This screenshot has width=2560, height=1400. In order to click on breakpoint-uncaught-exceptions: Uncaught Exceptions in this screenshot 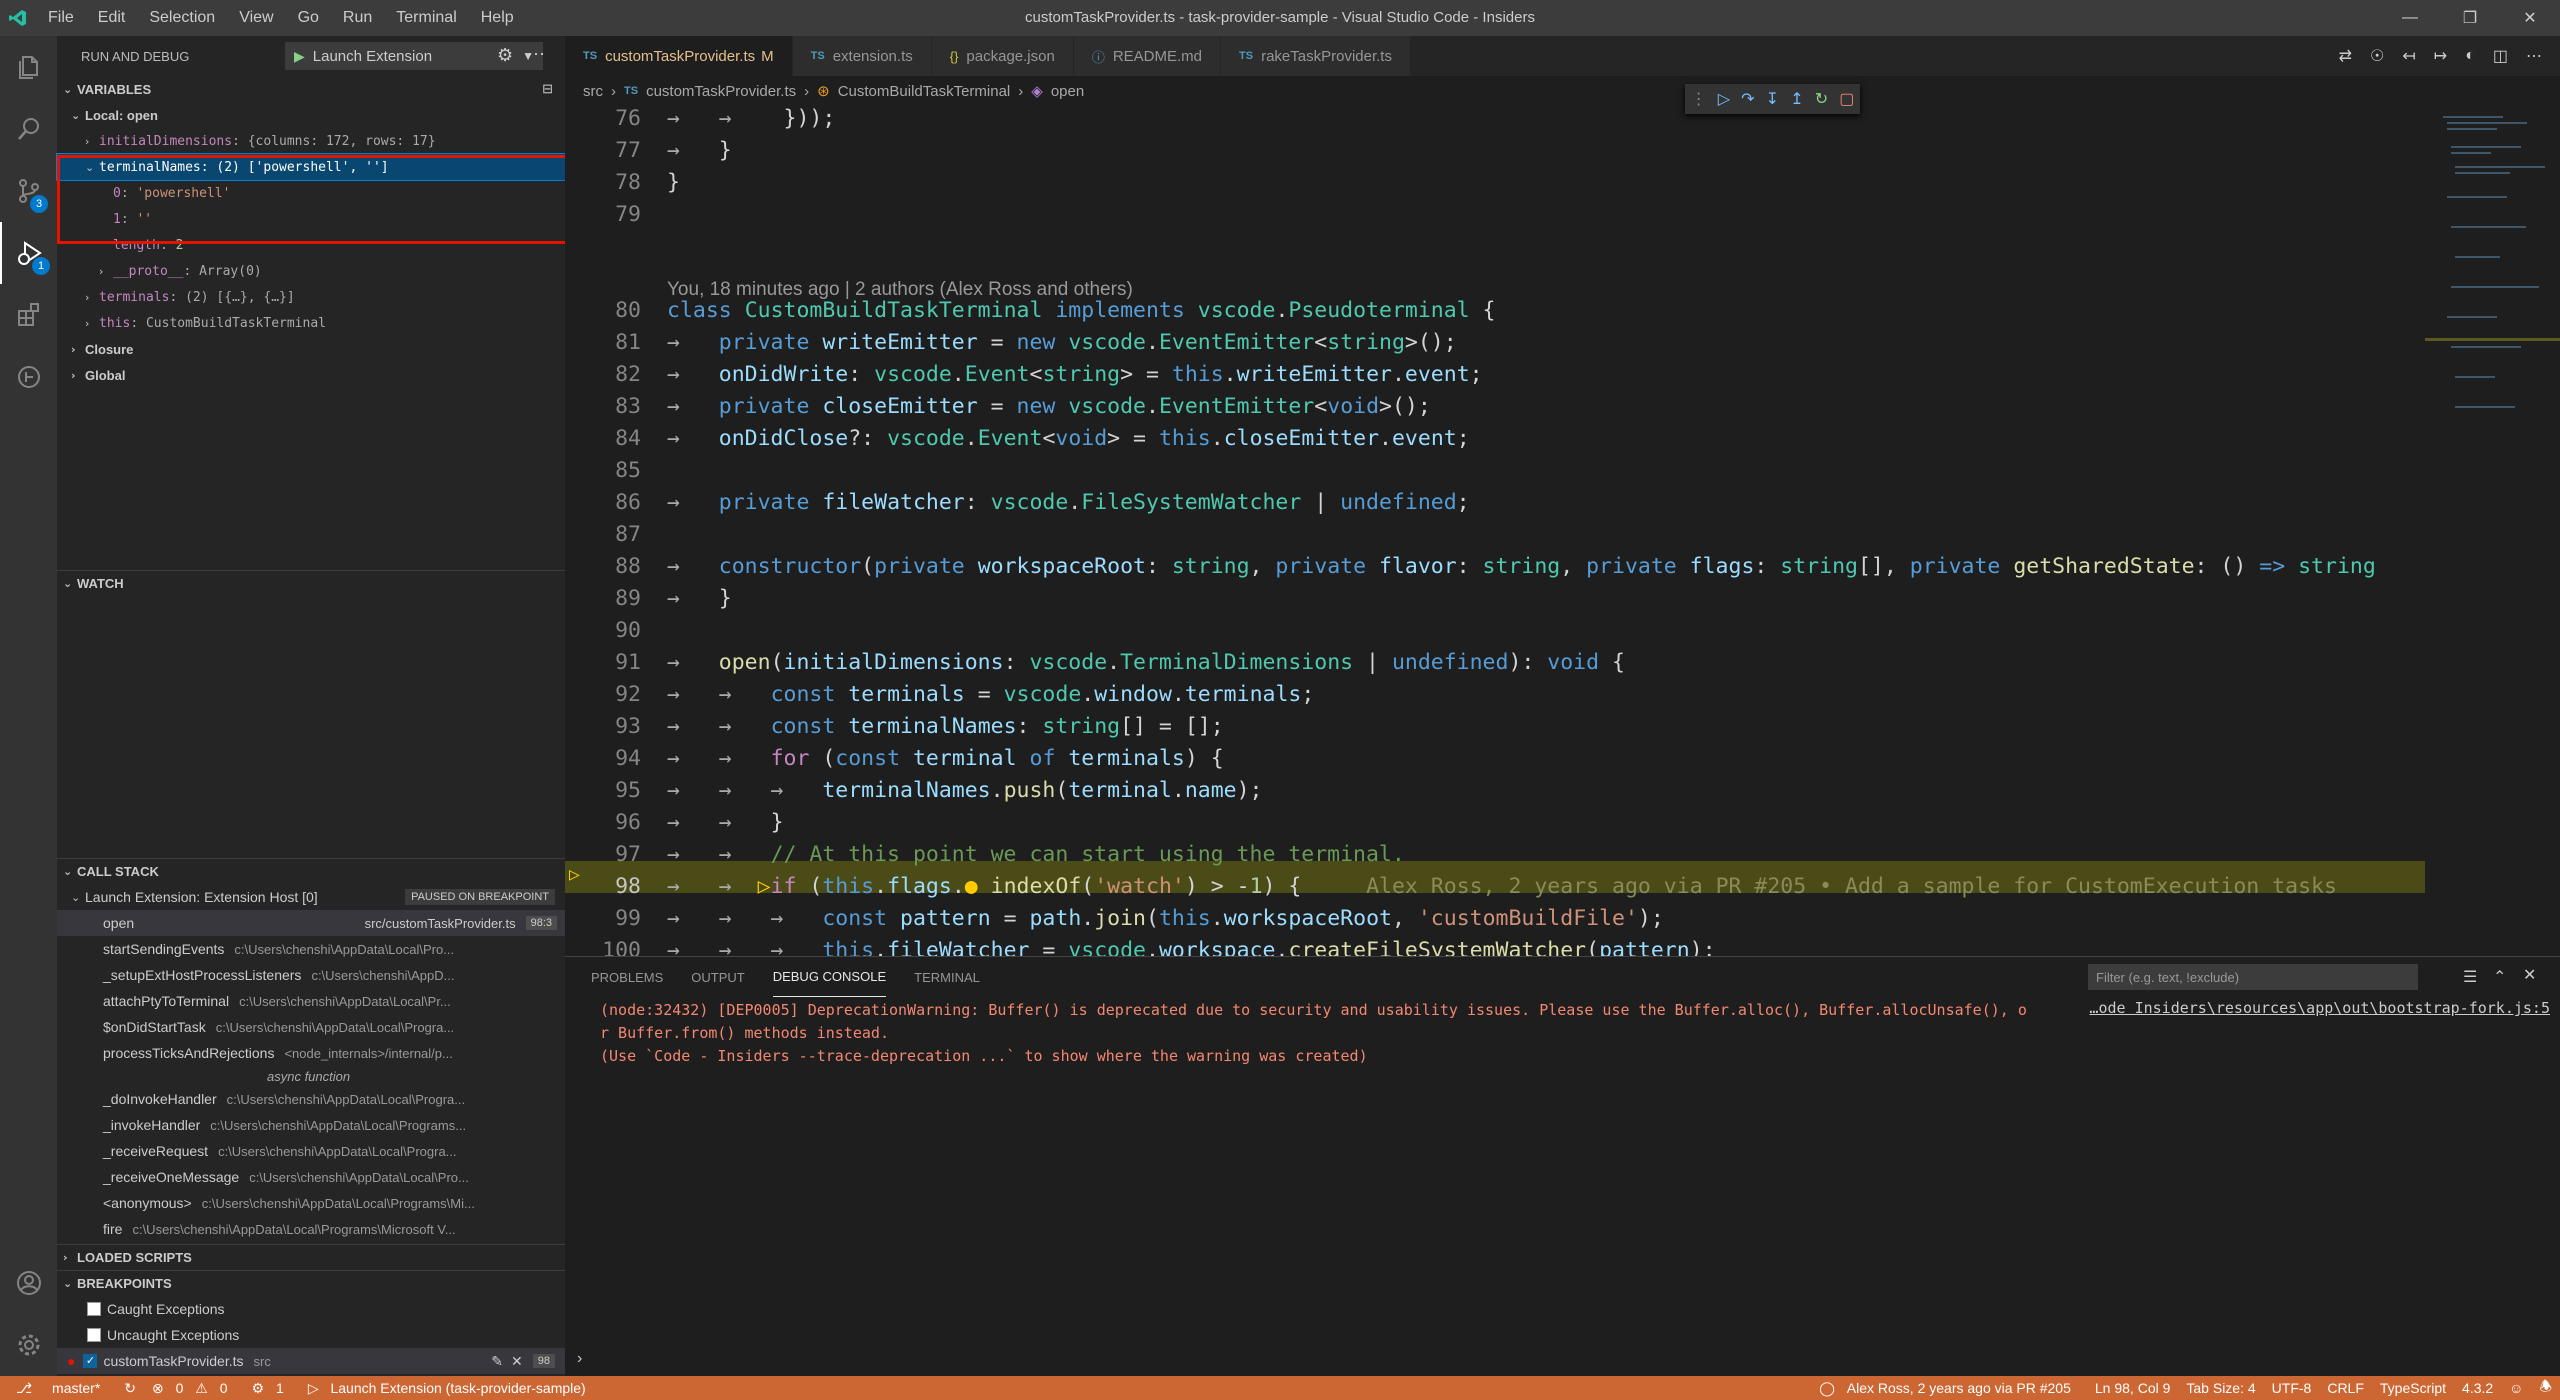, I will do `click(311, 1335)`.